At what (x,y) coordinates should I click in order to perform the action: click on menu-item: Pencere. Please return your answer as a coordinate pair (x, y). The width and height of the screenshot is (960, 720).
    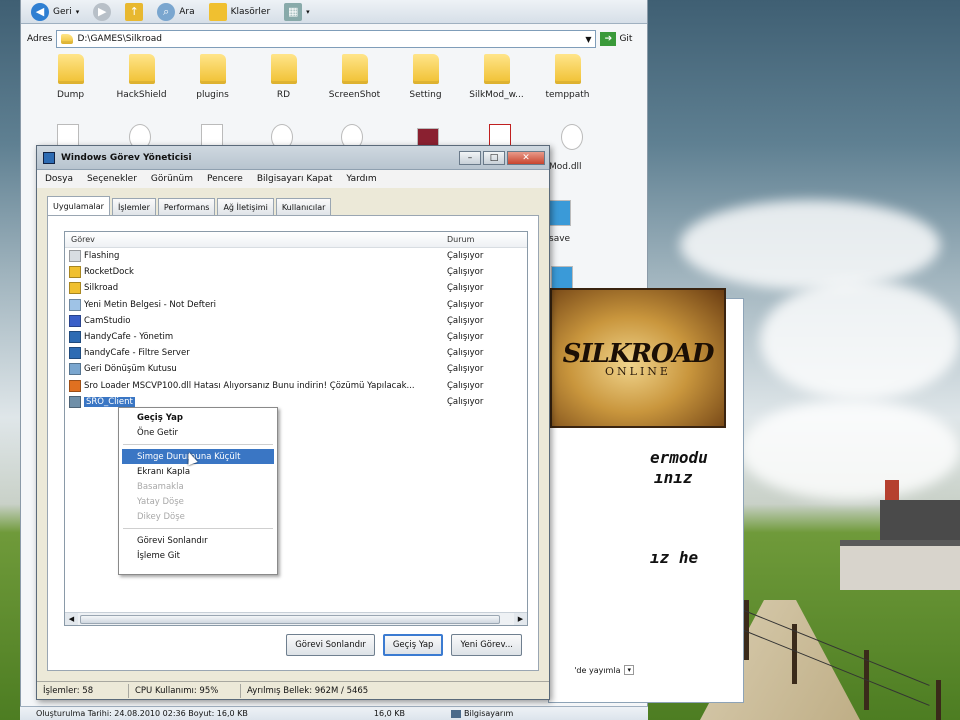
    Looking at the image, I should click on (225, 179).